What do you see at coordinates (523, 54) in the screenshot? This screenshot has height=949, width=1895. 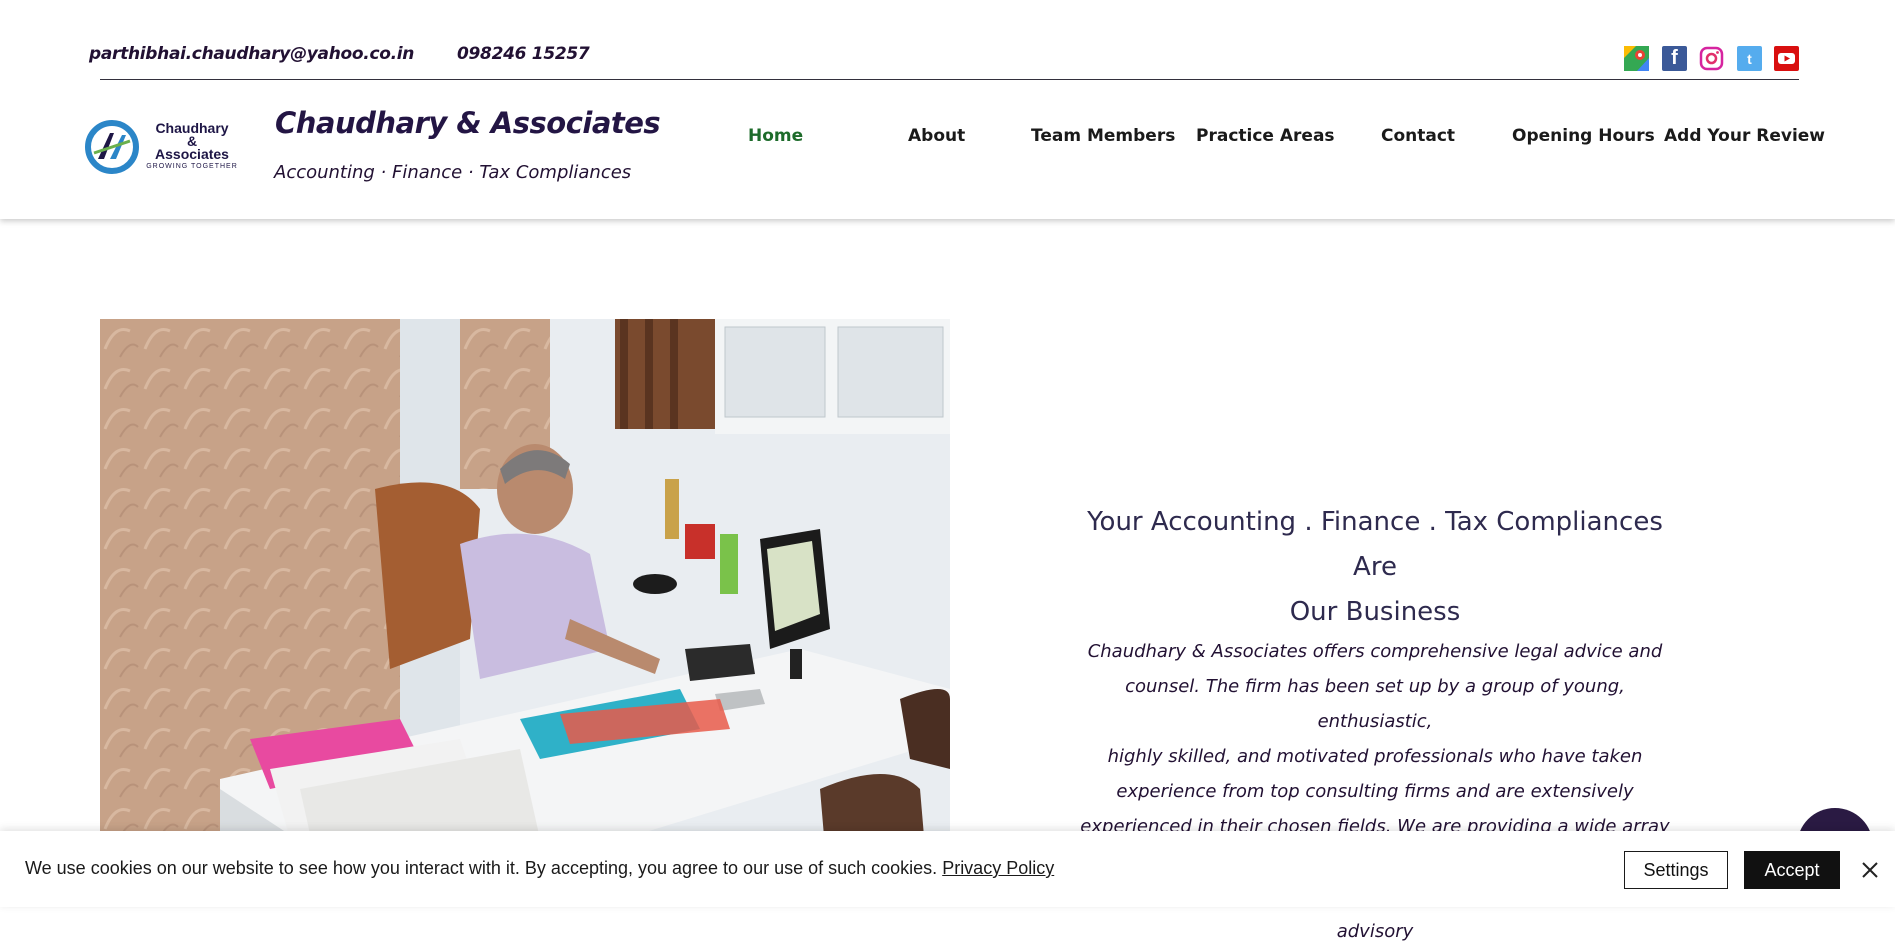 I see `contact-phone: 098246 15257` at bounding box center [523, 54].